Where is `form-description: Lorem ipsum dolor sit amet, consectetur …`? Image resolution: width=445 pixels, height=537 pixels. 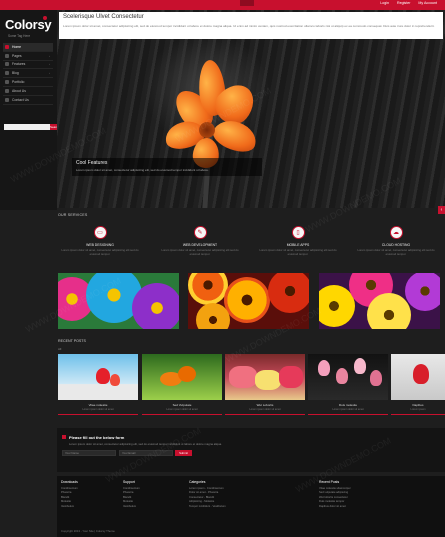
form-description: Lorem ipsum dolor sit amet, consectetur … is located at coordinates (145, 444).